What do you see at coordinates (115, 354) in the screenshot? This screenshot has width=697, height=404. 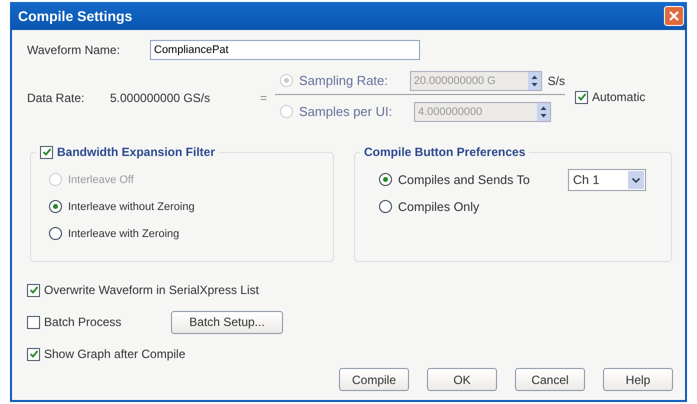 I see `checkbox-label: Show Graph after Compile` at bounding box center [115, 354].